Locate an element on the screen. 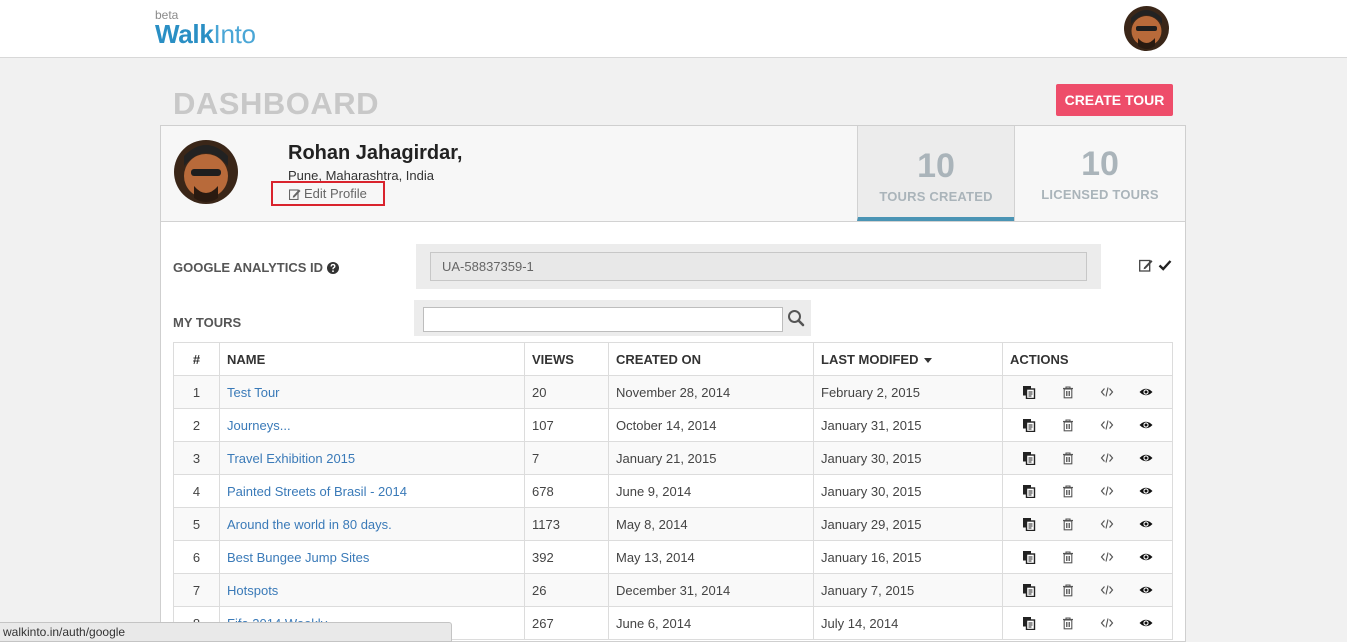 The height and width of the screenshot is (642, 1347). created-on-cell: November 28, 2014 is located at coordinates (711, 392).